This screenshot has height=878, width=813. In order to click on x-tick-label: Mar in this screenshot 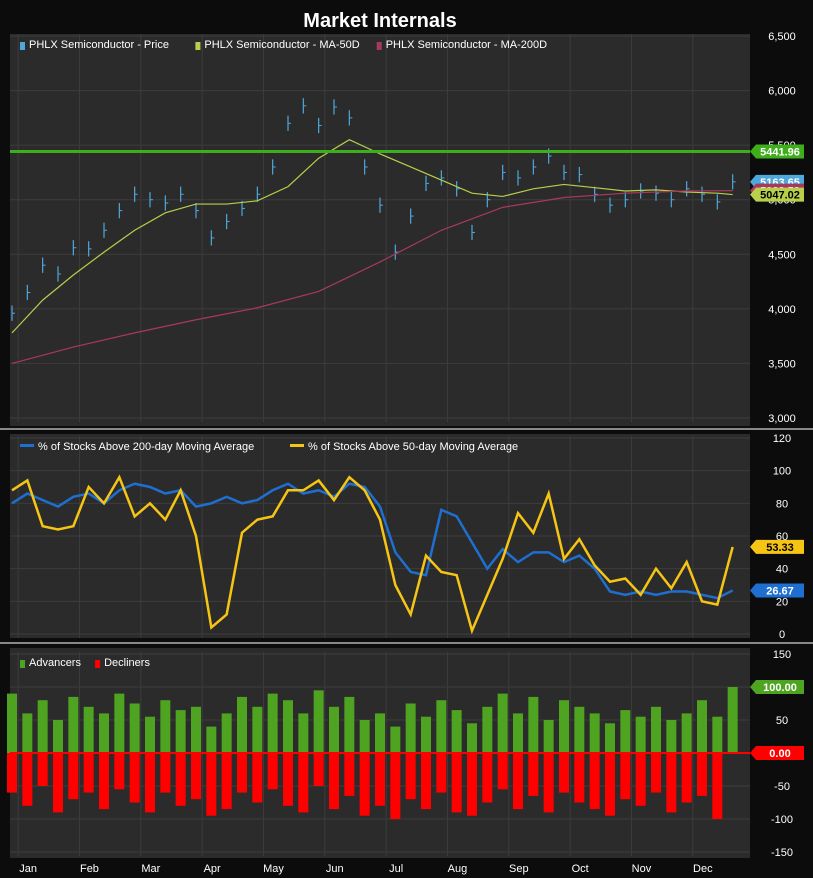, I will do `click(150, 869)`.